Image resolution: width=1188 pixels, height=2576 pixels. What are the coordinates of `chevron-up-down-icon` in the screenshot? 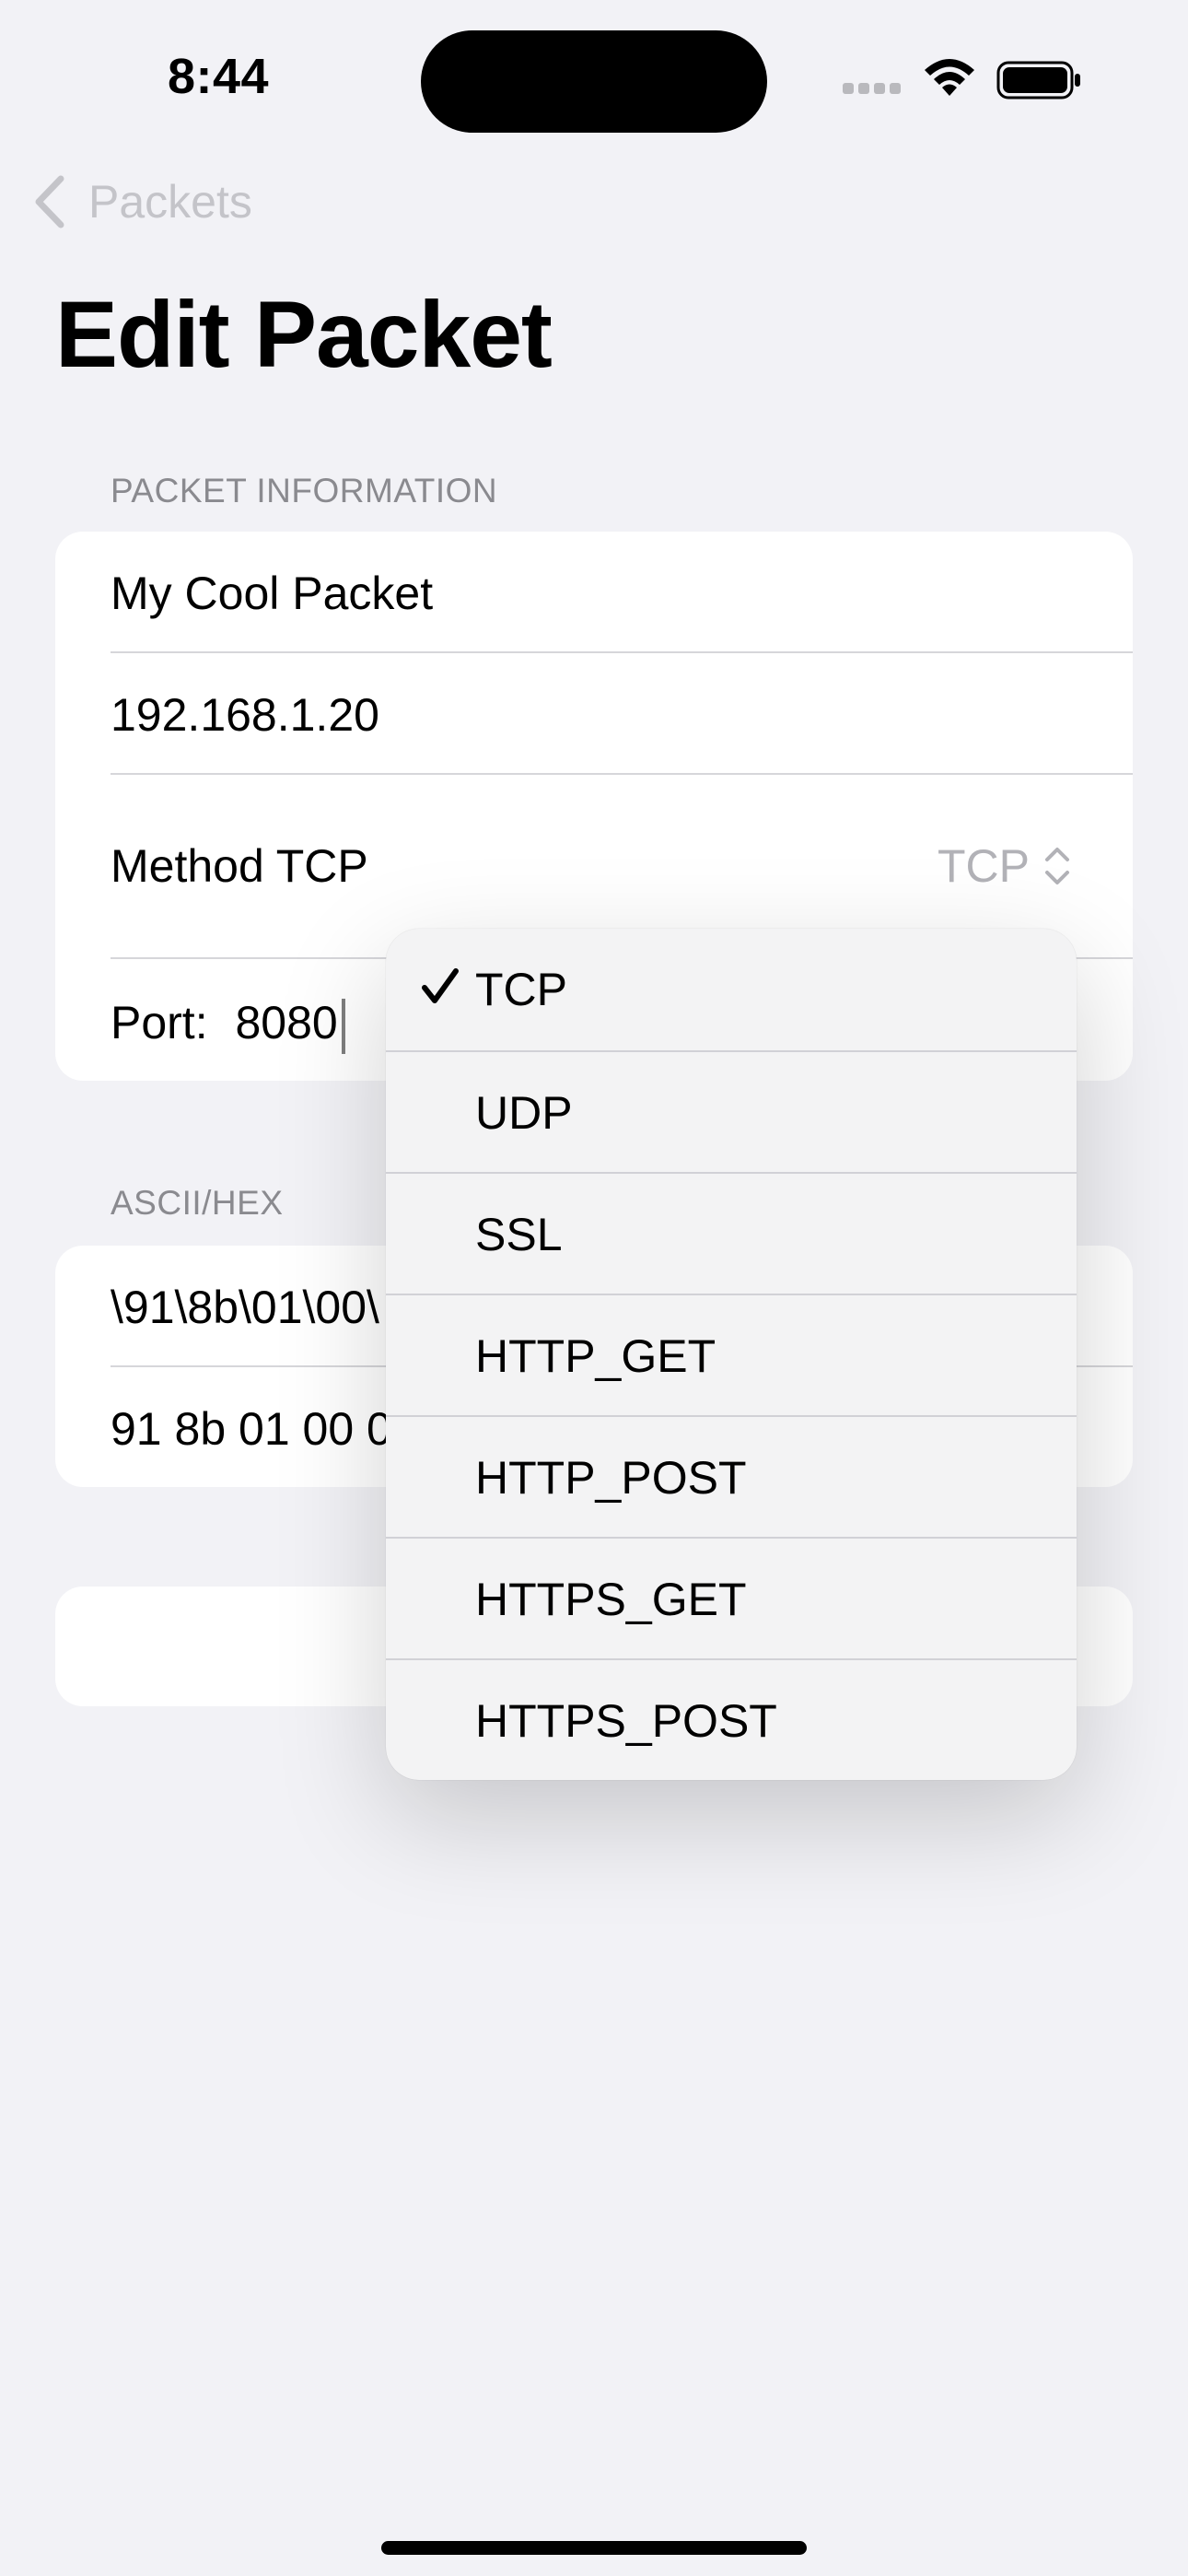 It's located at (1057, 866).